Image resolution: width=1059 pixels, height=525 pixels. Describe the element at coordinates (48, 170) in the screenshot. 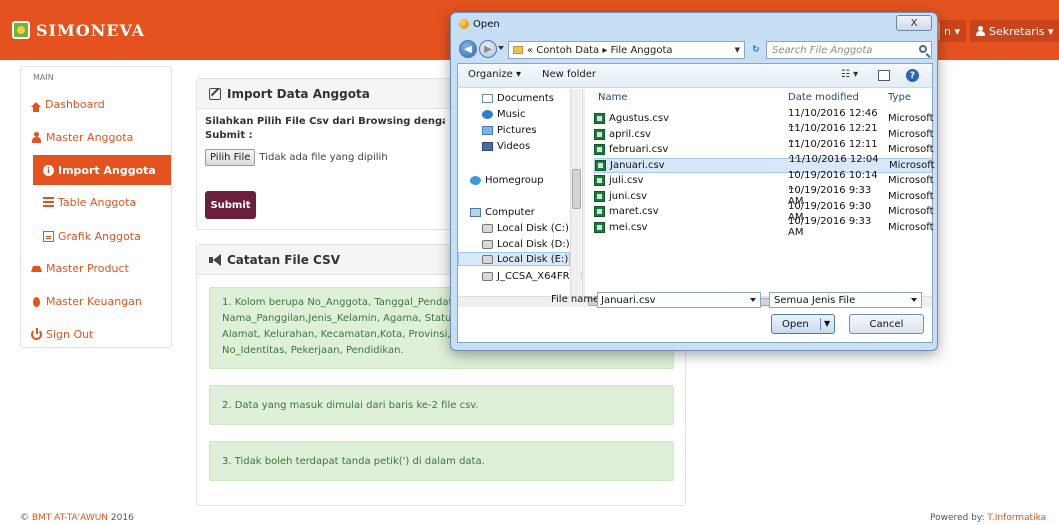

I see `circle-info-icon: i` at that location.